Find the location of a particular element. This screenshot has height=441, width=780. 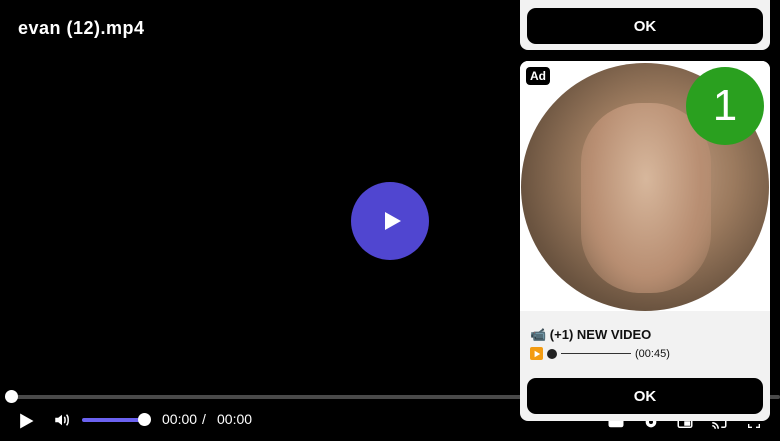

ad-badge: Ad is located at coordinates (538, 76).